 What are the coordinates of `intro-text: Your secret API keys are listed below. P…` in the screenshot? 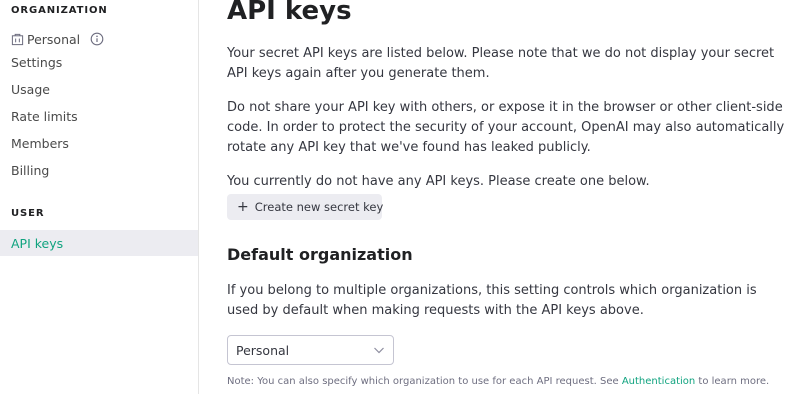 It's located at (501, 63).